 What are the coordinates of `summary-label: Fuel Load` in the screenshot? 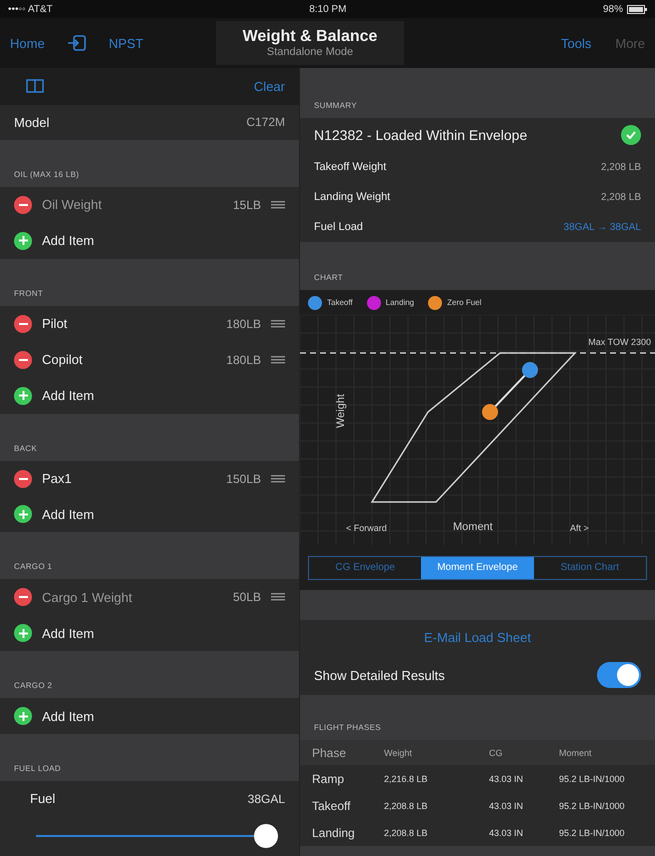 It's located at (339, 227).